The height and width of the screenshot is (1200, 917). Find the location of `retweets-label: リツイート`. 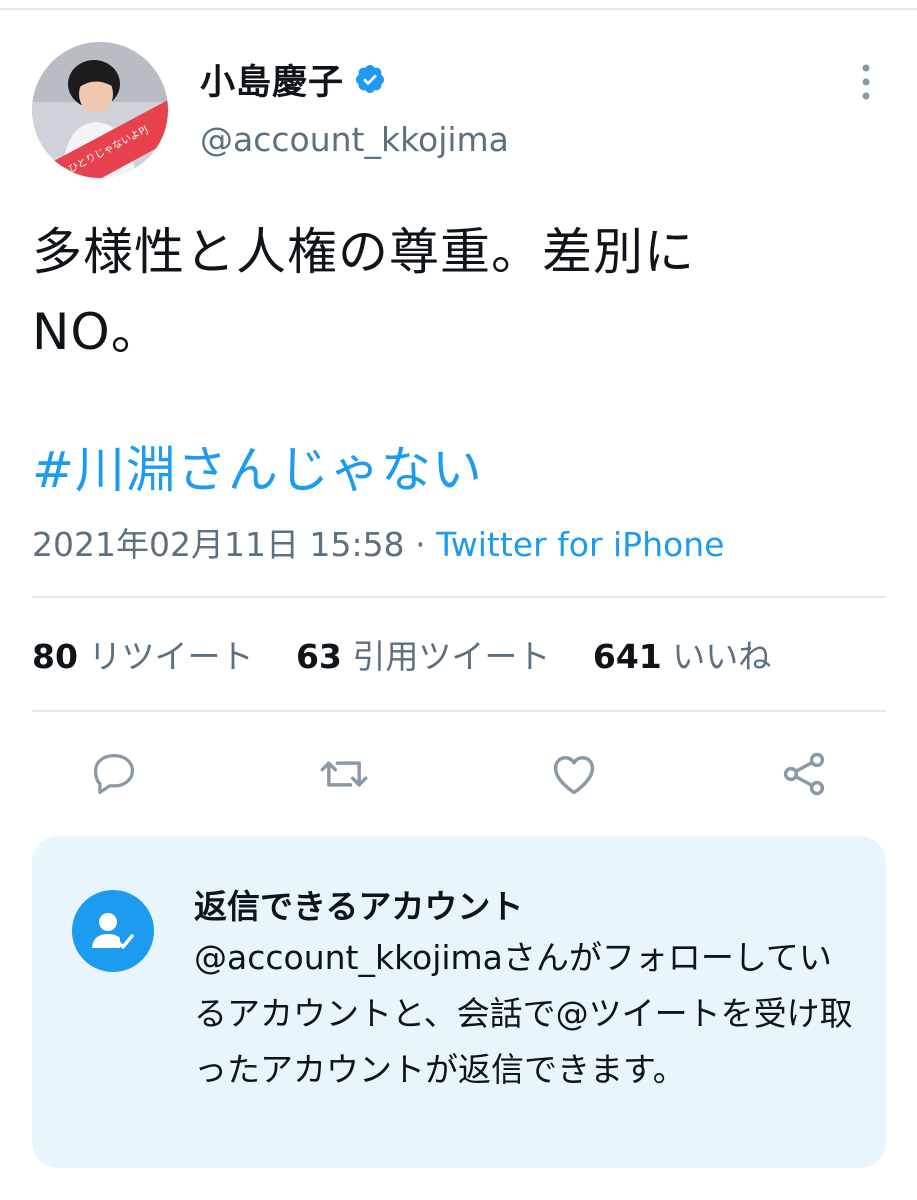

retweets-label: リツイート is located at coordinates (171, 656).